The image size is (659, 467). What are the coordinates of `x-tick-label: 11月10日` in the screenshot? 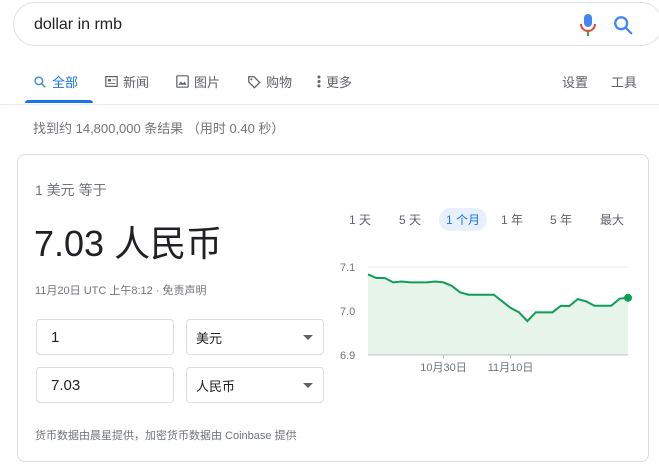 It's located at (511, 368).